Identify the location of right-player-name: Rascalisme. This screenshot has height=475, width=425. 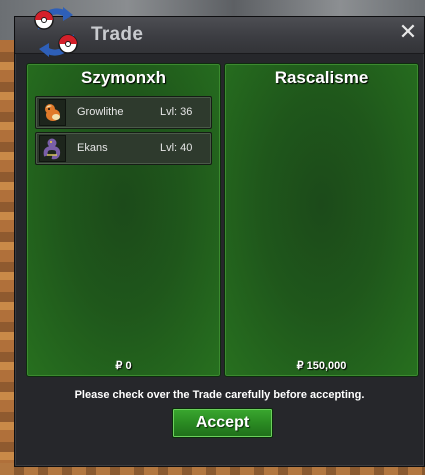
(321, 77).